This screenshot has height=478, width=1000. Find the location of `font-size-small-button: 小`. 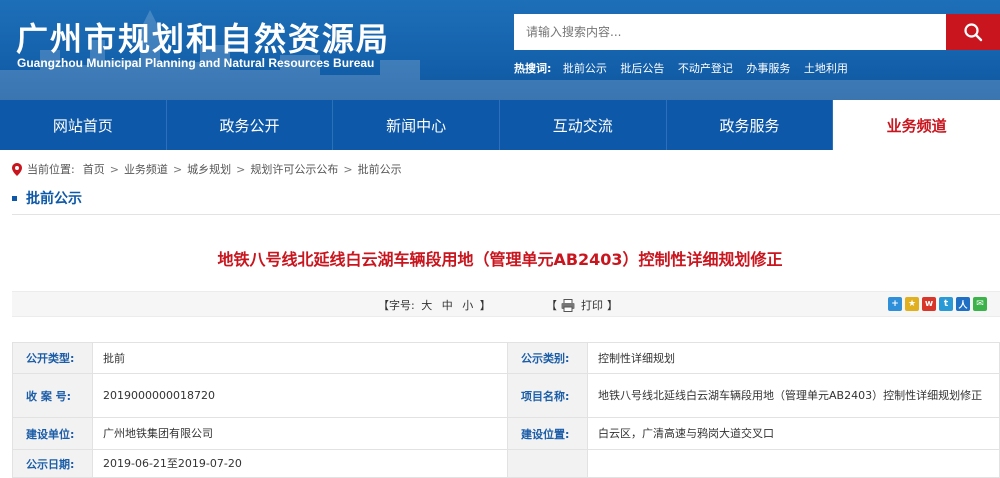

font-size-small-button: 小 is located at coordinates (467, 305).